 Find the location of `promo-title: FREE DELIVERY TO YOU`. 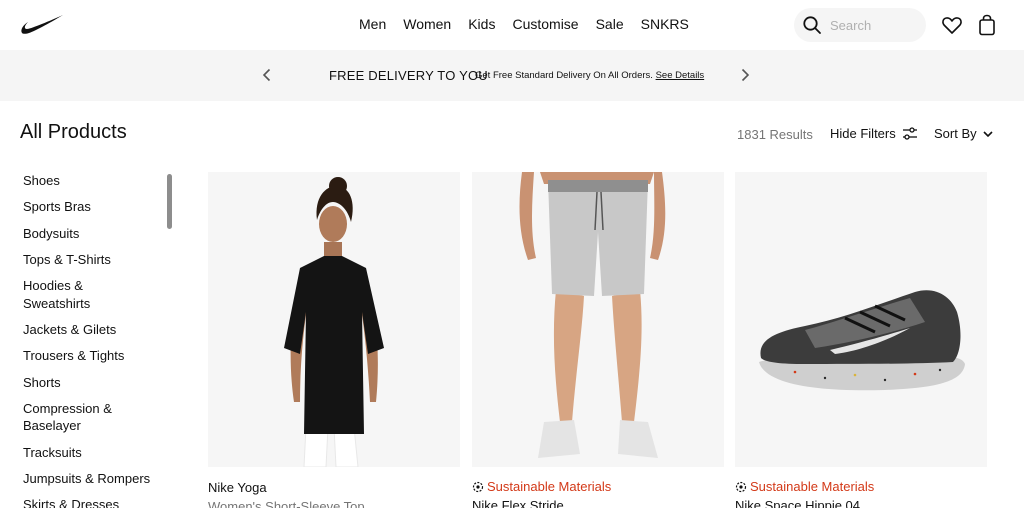

promo-title: FREE DELIVERY TO YOU is located at coordinates (408, 75).